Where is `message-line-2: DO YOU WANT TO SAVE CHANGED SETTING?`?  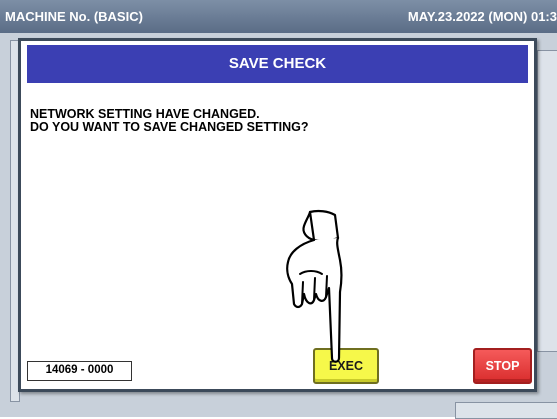 message-line-2: DO YOU WANT TO SAVE CHANGED SETTING? is located at coordinates (169, 127).